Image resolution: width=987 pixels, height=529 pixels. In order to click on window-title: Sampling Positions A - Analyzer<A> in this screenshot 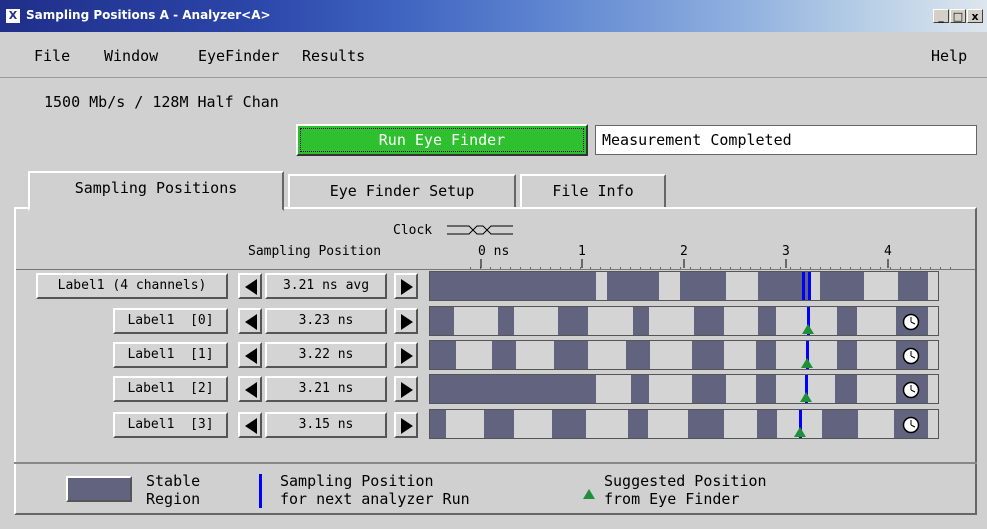, I will do `click(148, 15)`.